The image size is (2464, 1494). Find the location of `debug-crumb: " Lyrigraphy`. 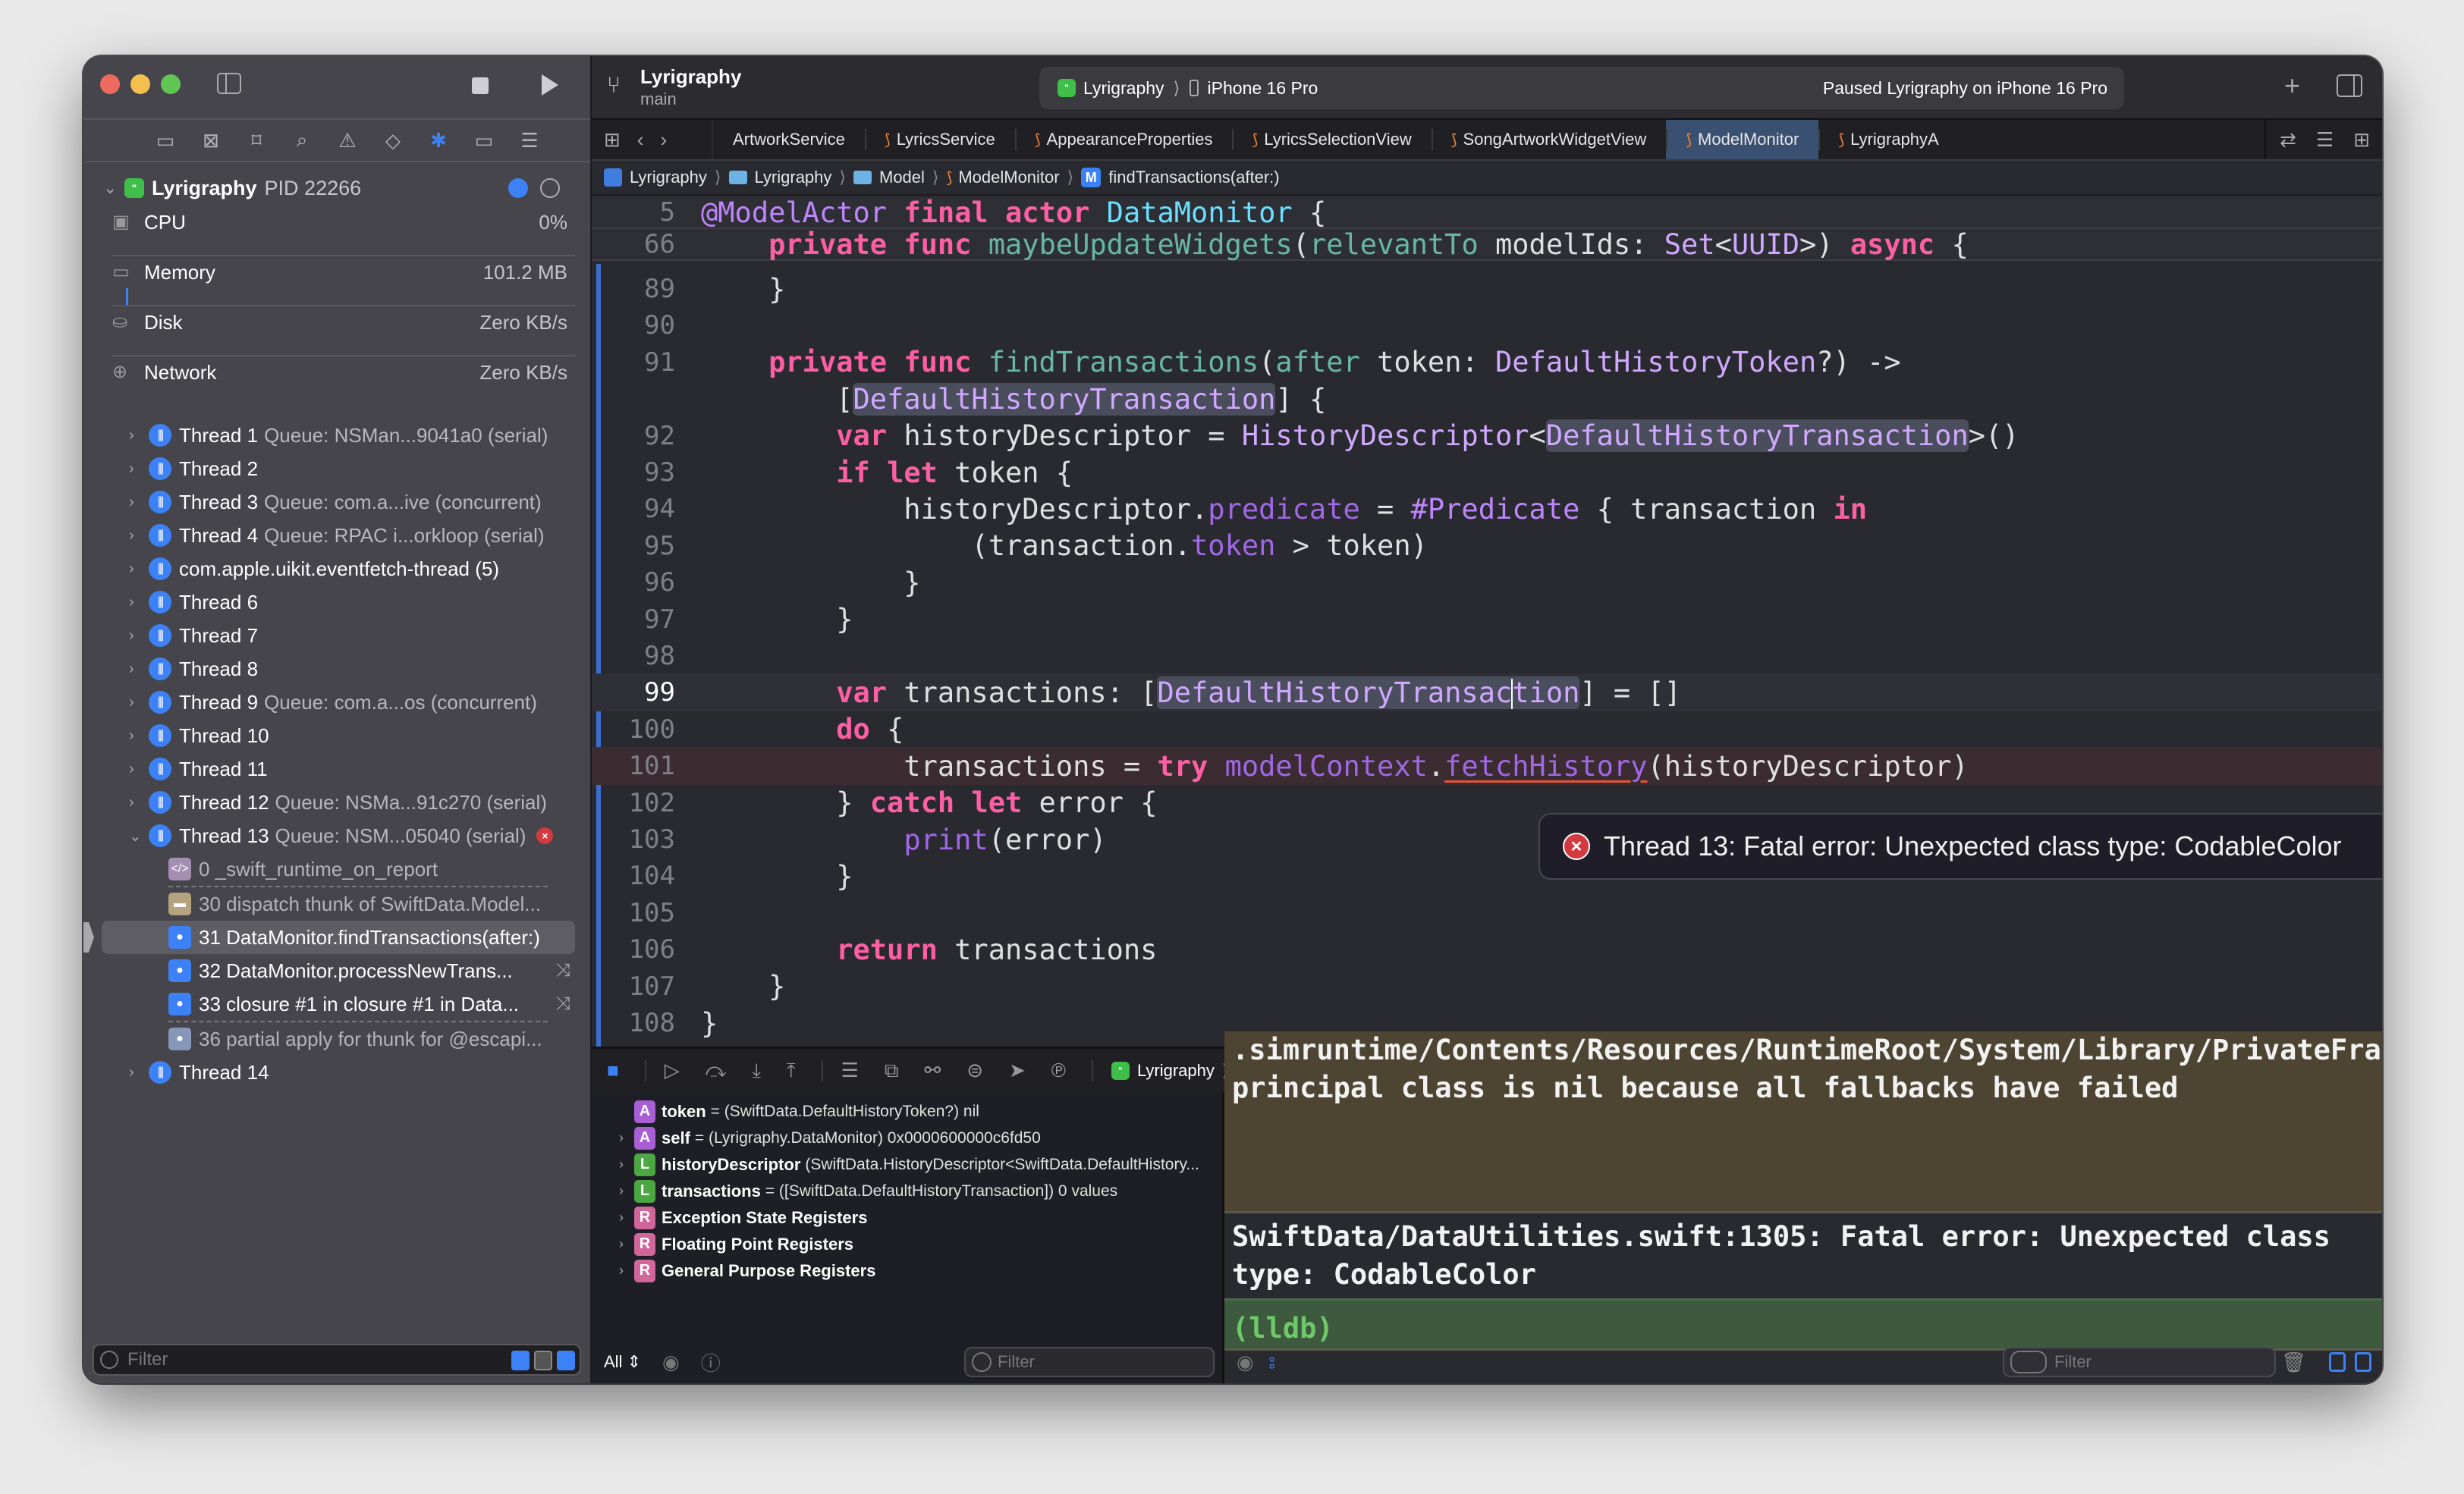

debug-crumb: " Lyrigraphy is located at coordinates (1163, 1071).